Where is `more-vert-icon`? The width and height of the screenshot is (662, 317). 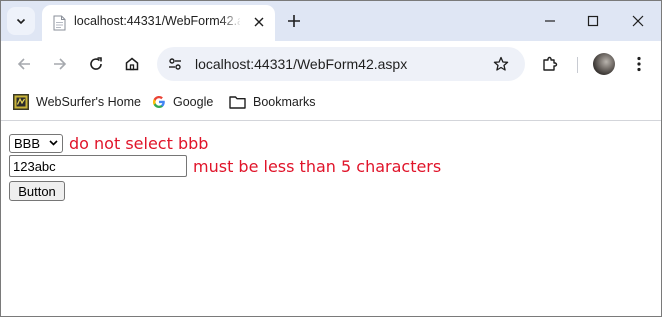
more-vert-icon is located at coordinates (639, 64).